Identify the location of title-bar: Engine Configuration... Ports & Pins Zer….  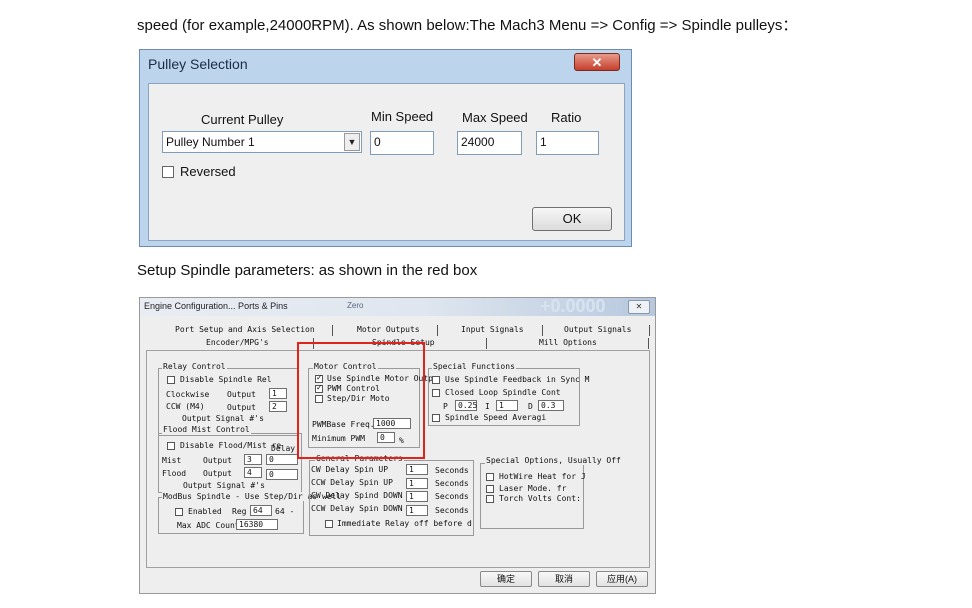
(397, 307).